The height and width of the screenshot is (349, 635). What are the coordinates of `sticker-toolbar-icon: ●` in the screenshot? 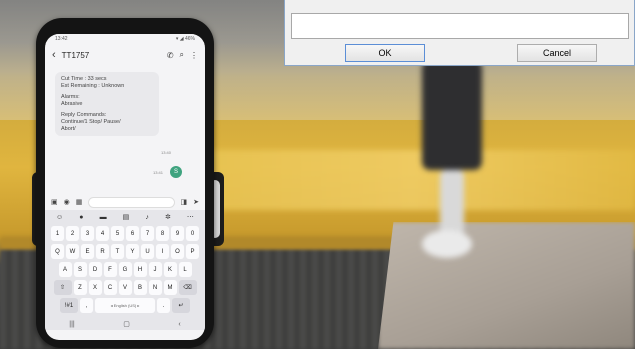 It's located at (81, 217).